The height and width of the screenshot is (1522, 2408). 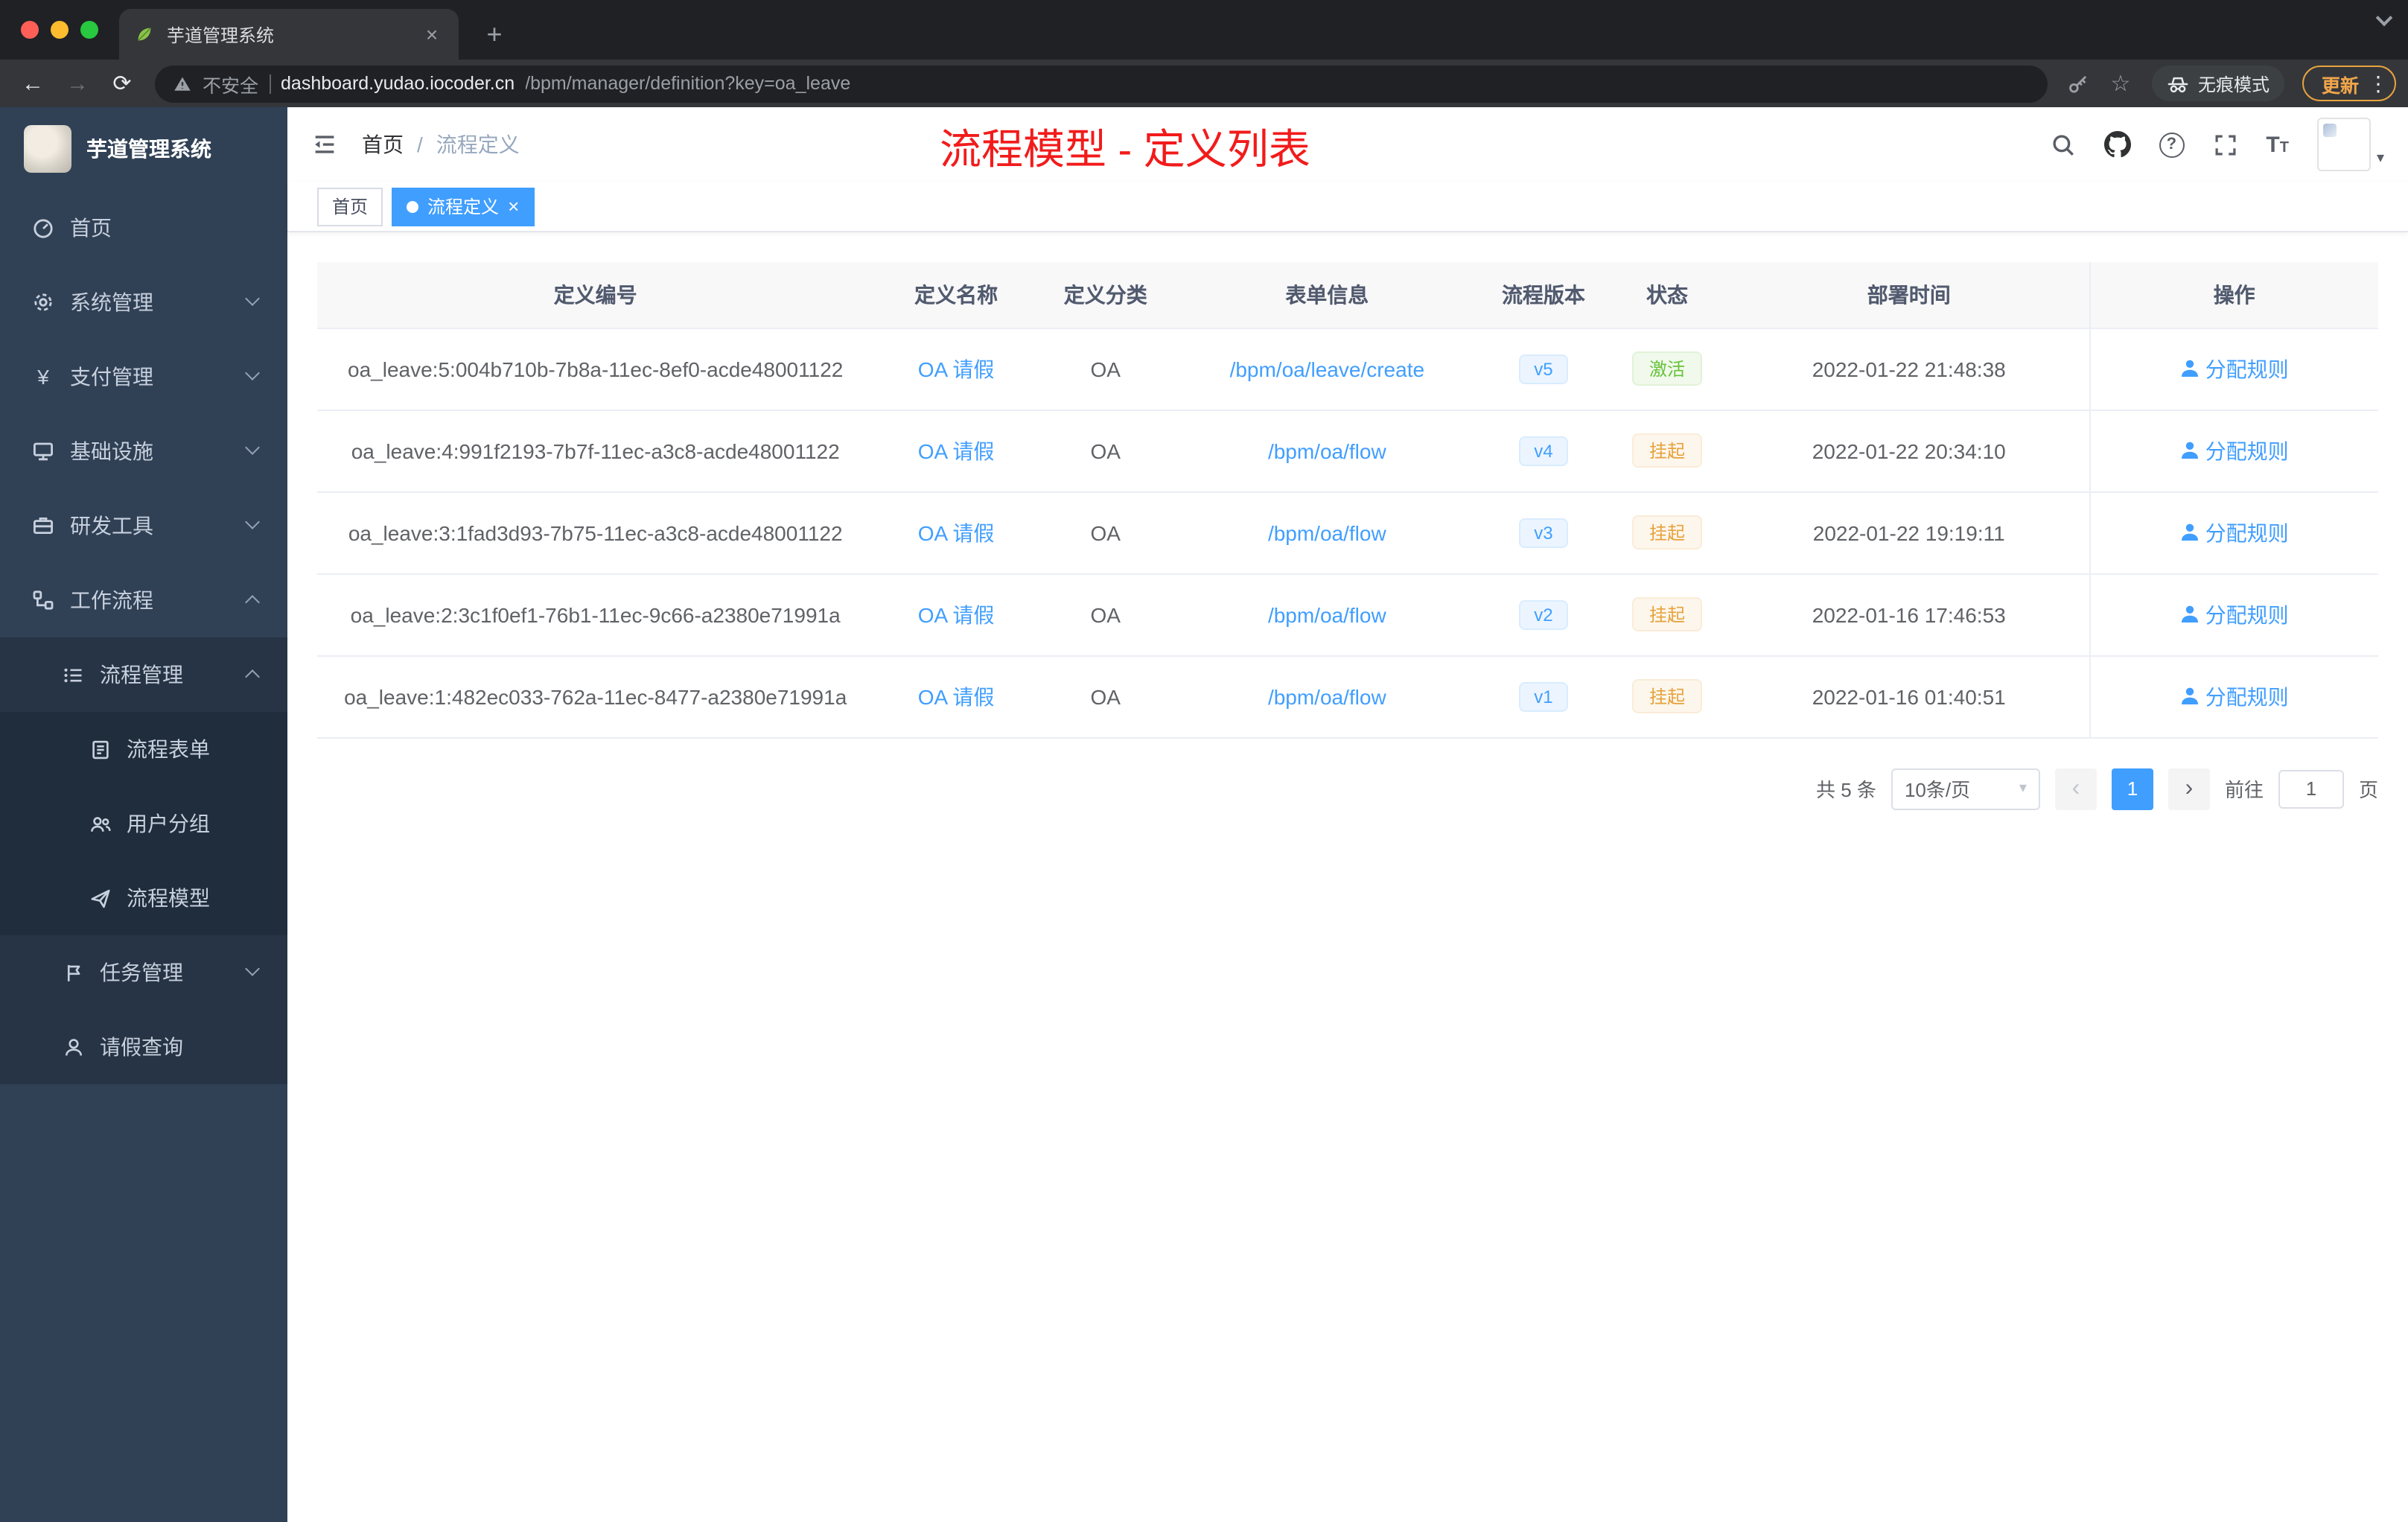 What do you see at coordinates (1327, 368) in the screenshot?
I see `form-info-link: /bpm/oa/leave/create` at bounding box center [1327, 368].